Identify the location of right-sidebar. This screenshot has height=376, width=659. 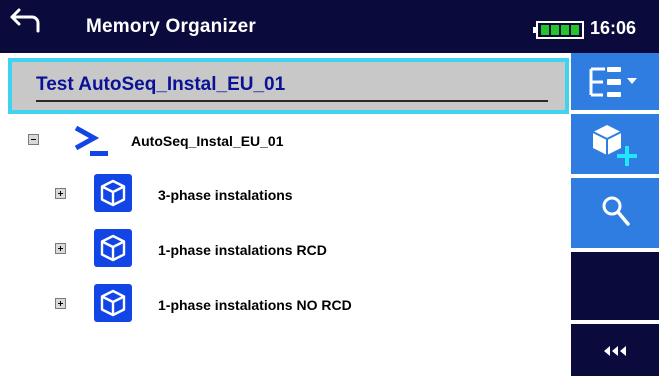
(615, 214).